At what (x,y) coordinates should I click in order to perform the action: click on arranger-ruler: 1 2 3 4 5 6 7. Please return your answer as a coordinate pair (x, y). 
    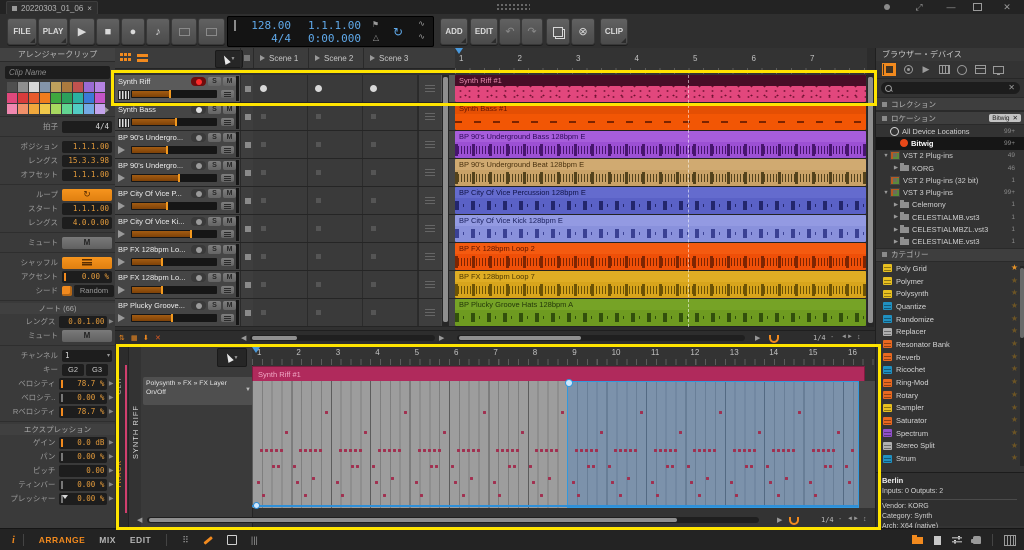
    Looking at the image, I should click on (661, 62).